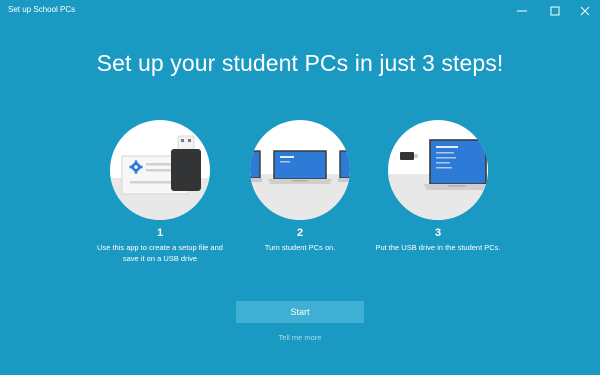  I want to click on close-button, so click(585, 11).